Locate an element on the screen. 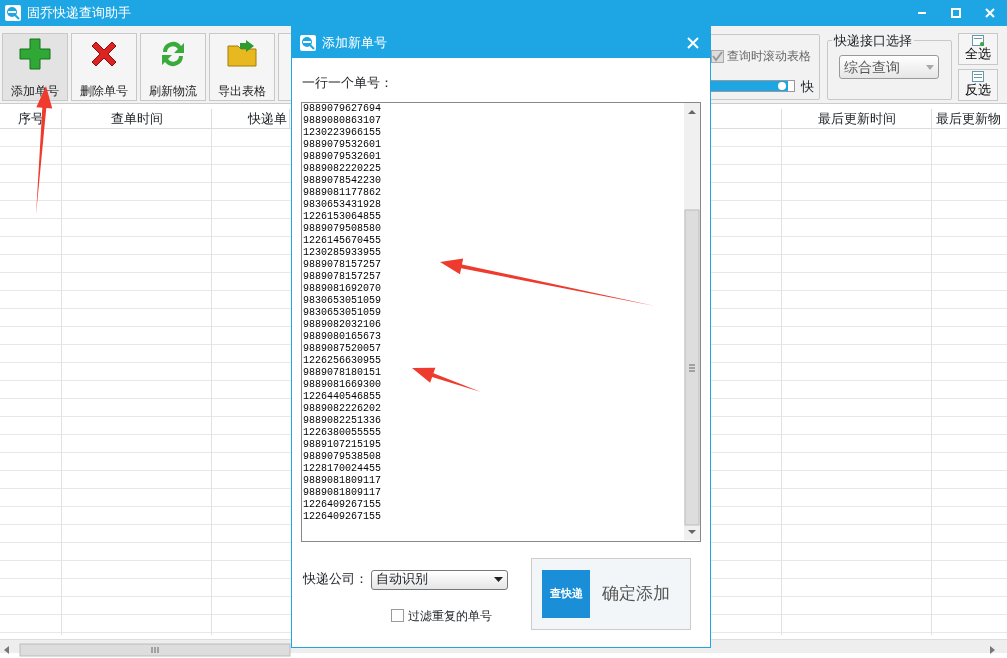  minimize-icon is located at coordinates (922, 13).